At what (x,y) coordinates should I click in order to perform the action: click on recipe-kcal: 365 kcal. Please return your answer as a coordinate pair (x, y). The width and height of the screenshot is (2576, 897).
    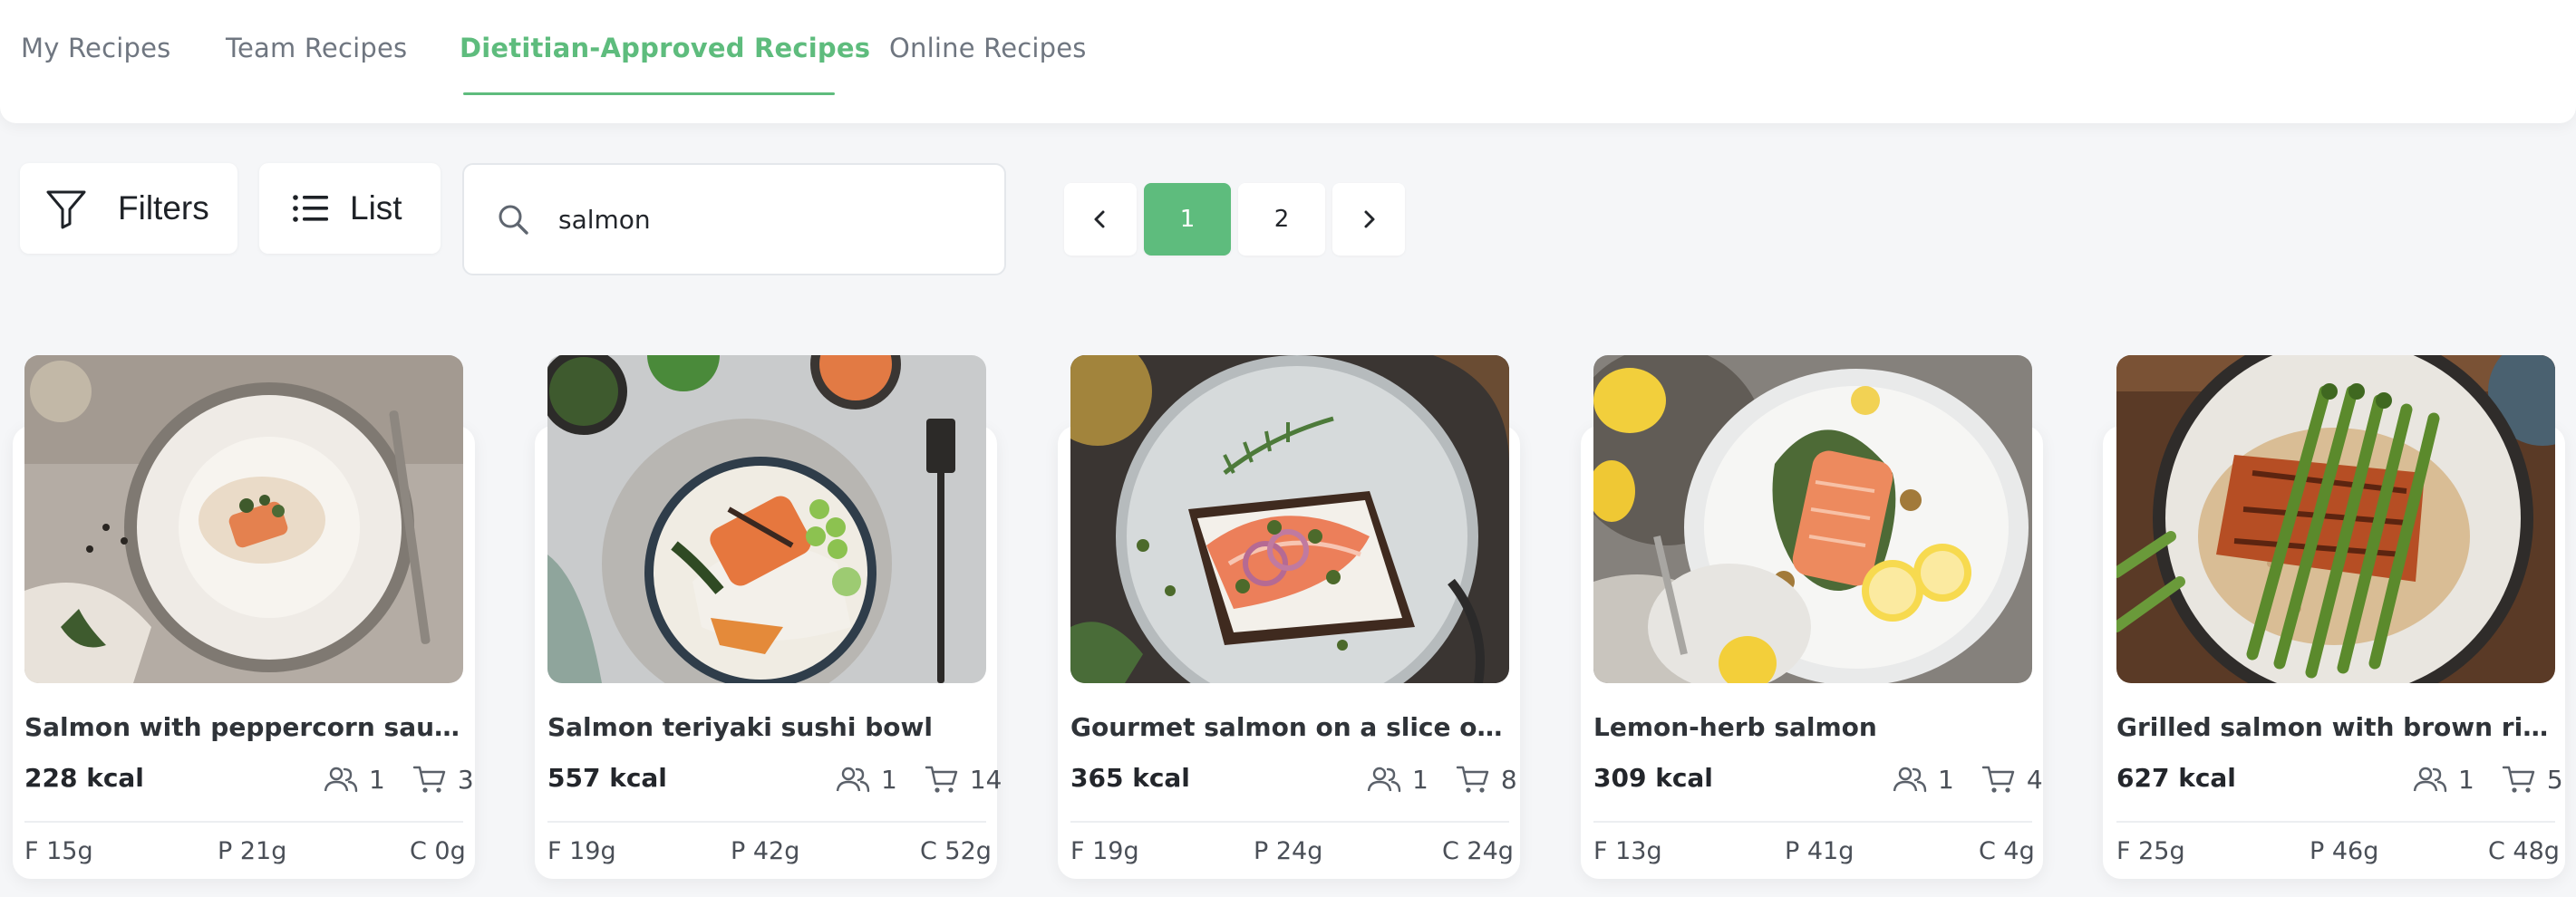
    Looking at the image, I should click on (1130, 778).